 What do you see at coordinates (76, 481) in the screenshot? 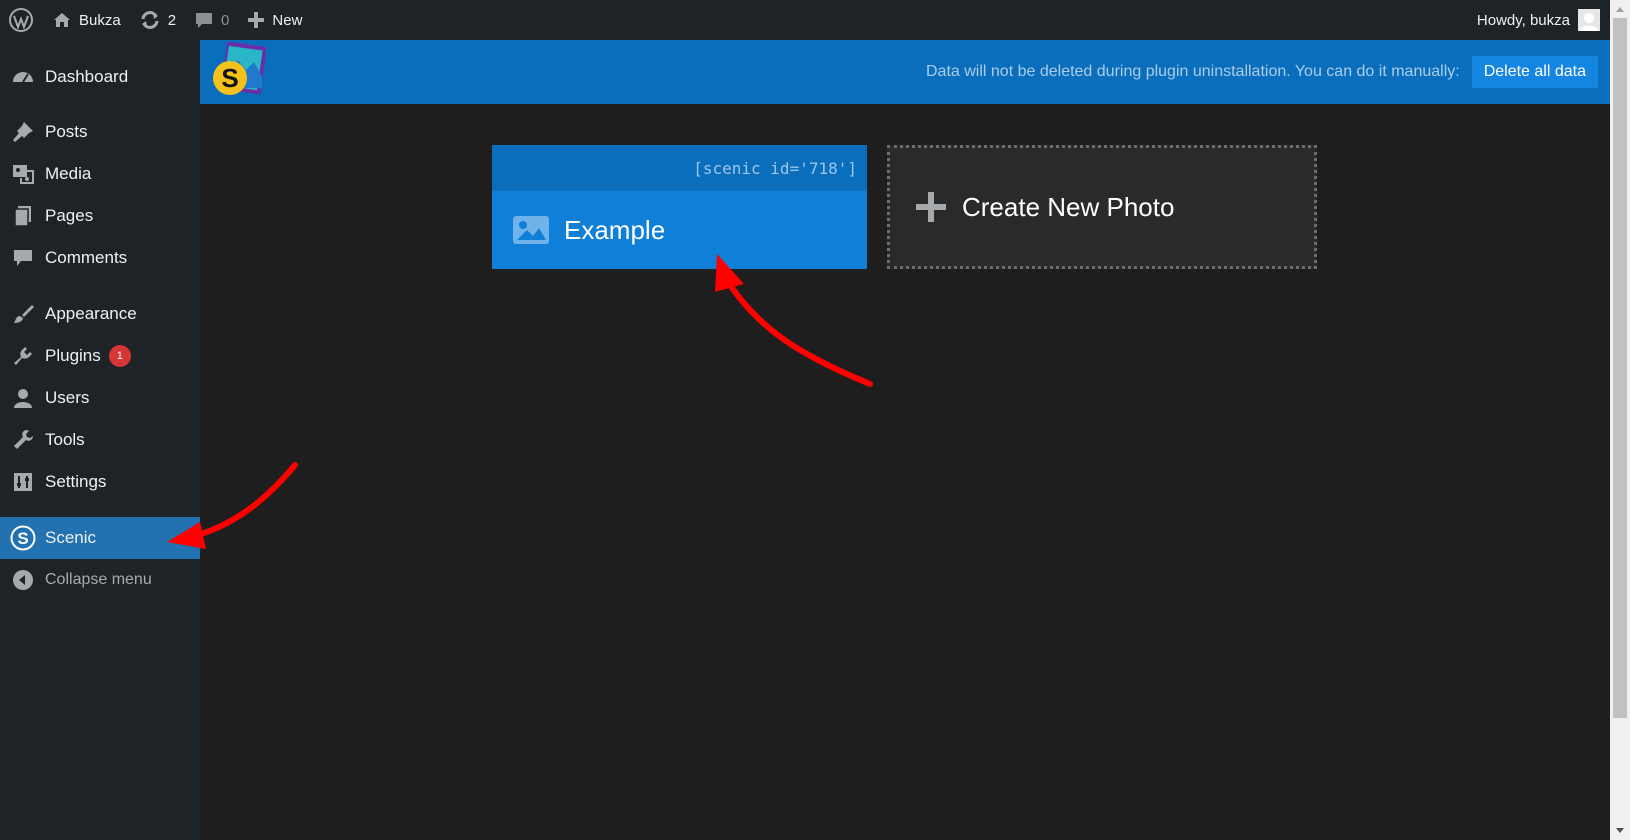
I see `sidebar-item-label: Settings` at bounding box center [76, 481].